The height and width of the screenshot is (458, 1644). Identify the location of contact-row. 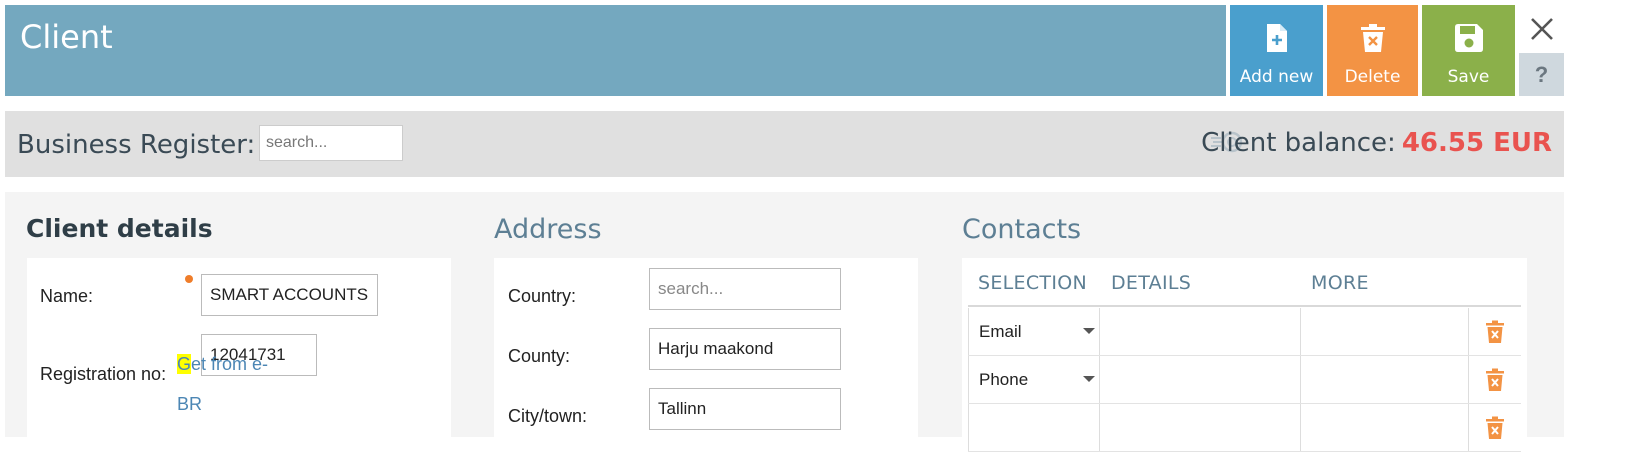
(1244, 428).